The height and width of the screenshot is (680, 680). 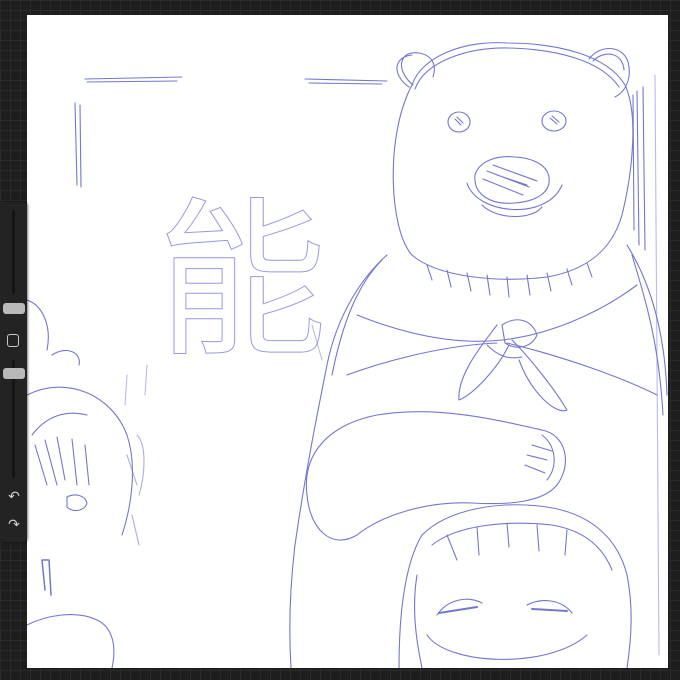 I want to click on modify-button, so click(x=13, y=340).